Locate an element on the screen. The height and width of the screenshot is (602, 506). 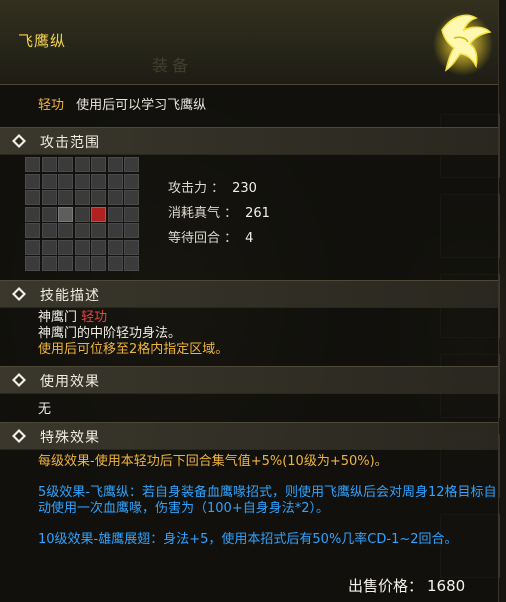
range-cell-self is located at coordinates (65, 214).